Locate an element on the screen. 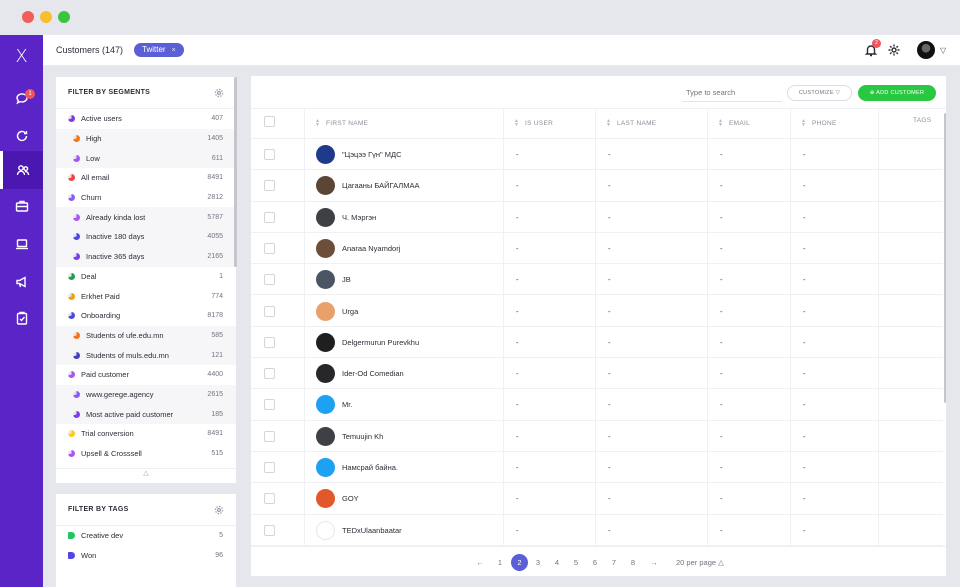 Image resolution: width=960 pixels, height=587 pixels. column-phone: ▲ ▼ PHONE is located at coordinates (819, 124).